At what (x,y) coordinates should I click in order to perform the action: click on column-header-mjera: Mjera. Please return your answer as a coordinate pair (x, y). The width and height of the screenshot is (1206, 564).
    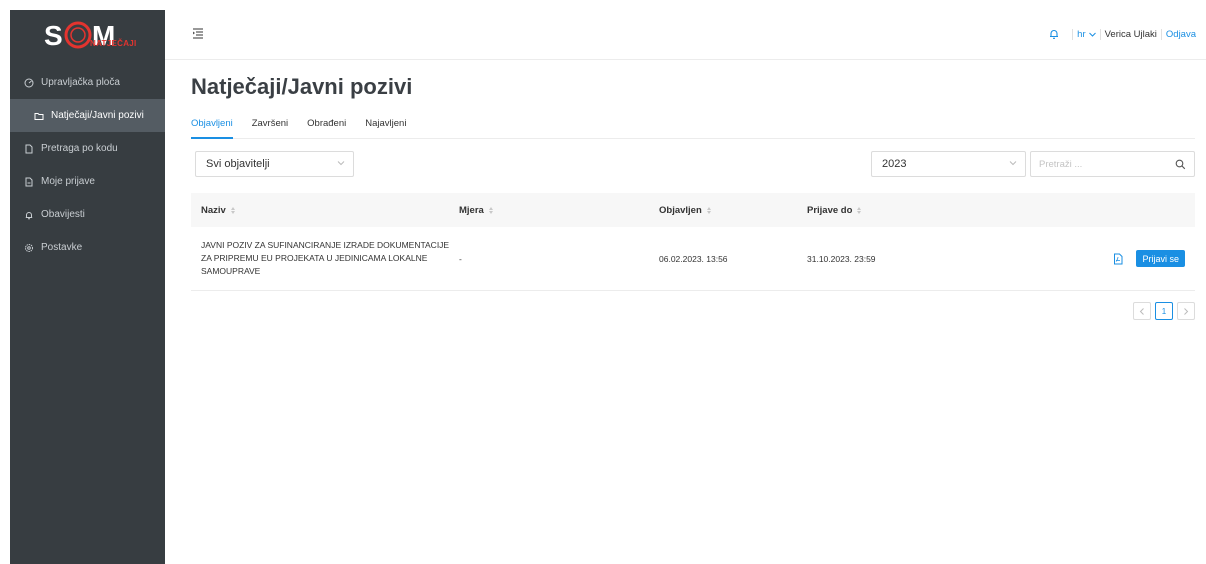
    Looking at the image, I should click on (559, 210).